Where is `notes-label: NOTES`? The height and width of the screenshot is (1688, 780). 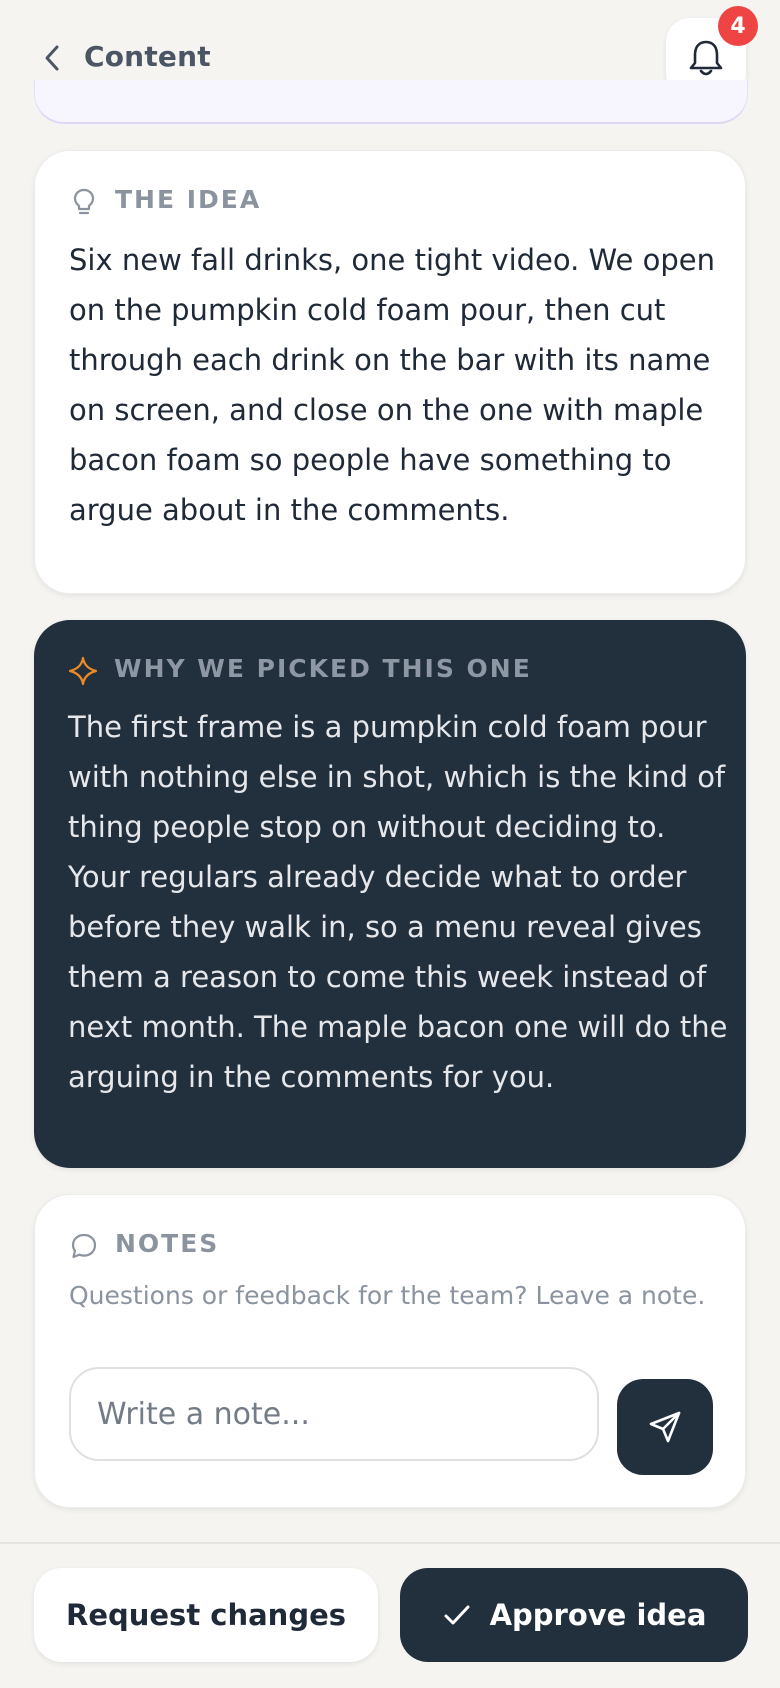 notes-label: NOTES is located at coordinates (167, 1243).